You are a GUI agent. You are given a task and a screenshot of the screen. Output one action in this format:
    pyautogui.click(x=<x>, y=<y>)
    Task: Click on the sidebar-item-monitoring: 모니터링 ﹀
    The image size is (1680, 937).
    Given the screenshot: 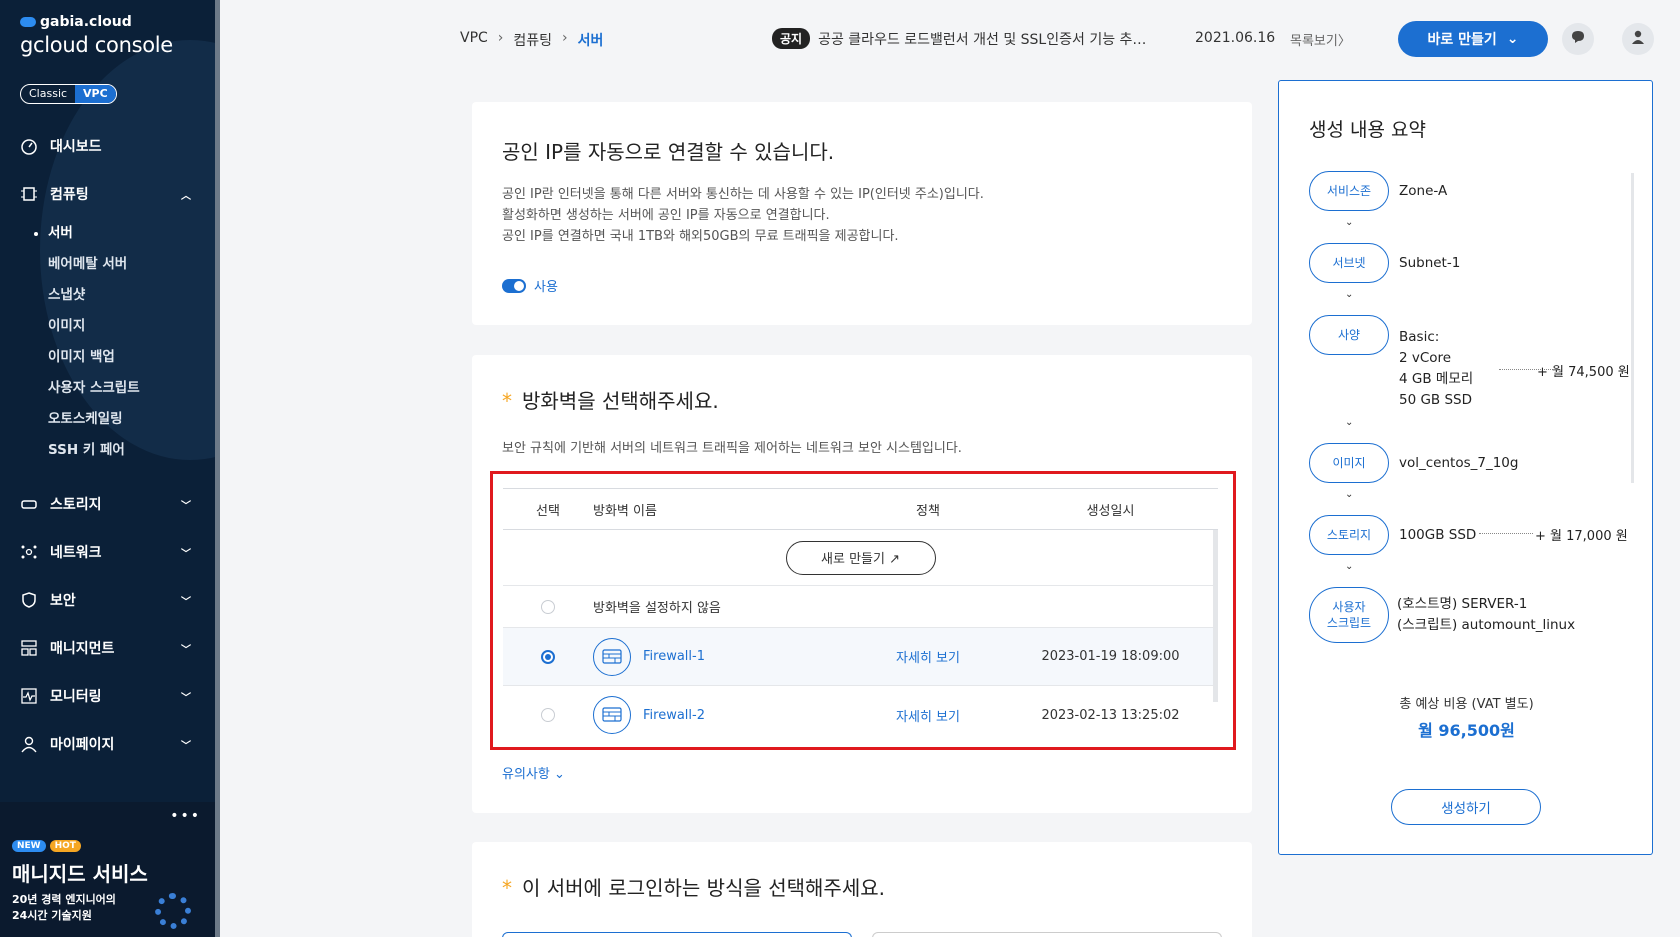 What is the action you would take?
    pyautogui.click(x=107, y=696)
    